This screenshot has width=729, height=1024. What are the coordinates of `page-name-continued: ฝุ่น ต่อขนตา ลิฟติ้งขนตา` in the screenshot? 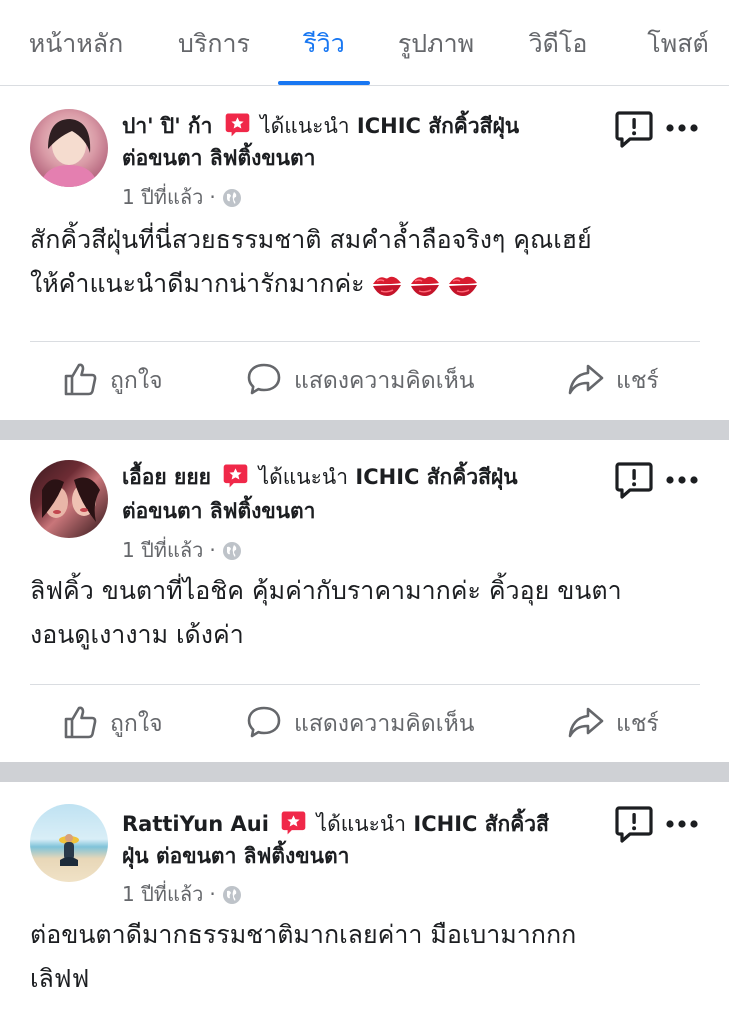 It's located at (349, 856).